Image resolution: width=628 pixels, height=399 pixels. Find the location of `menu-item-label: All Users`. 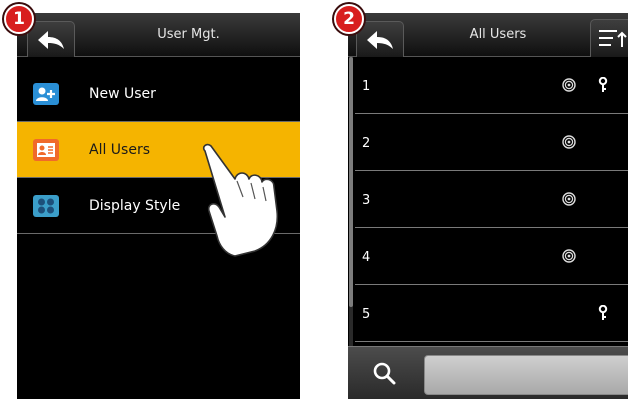

menu-item-label: All Users is located at coordinates (120, 149).